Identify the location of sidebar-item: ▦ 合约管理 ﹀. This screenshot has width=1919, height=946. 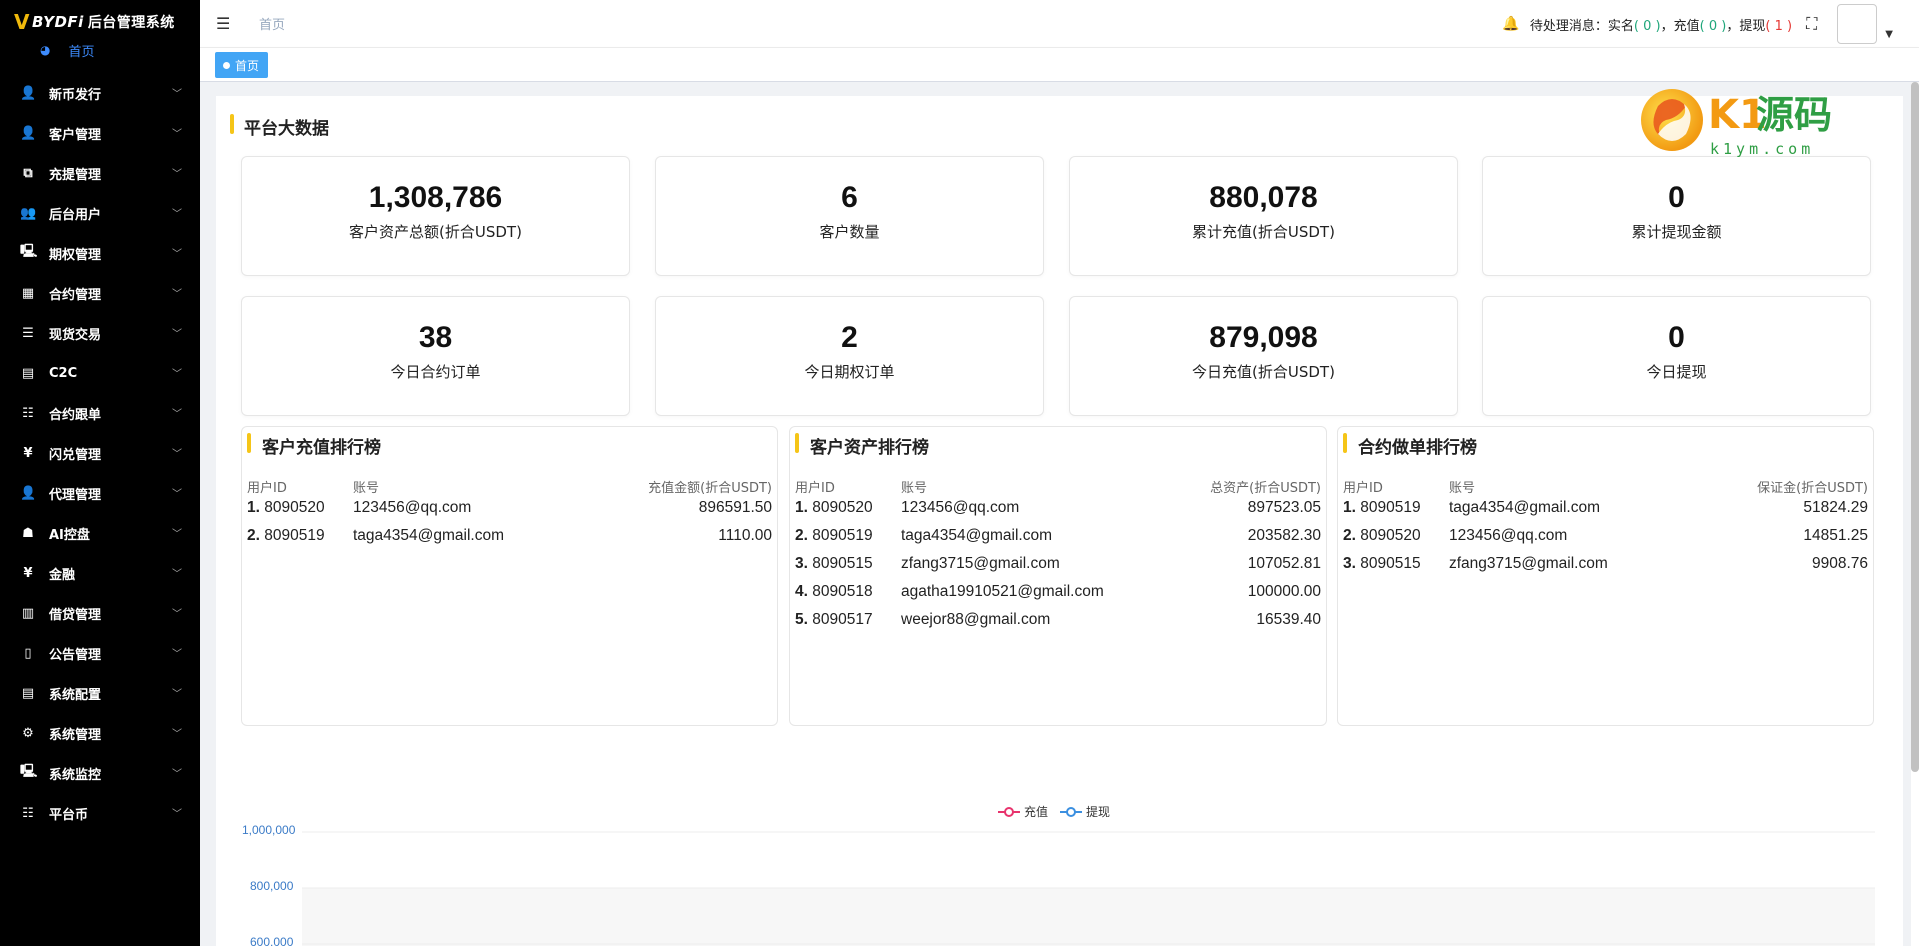
(100, 293).